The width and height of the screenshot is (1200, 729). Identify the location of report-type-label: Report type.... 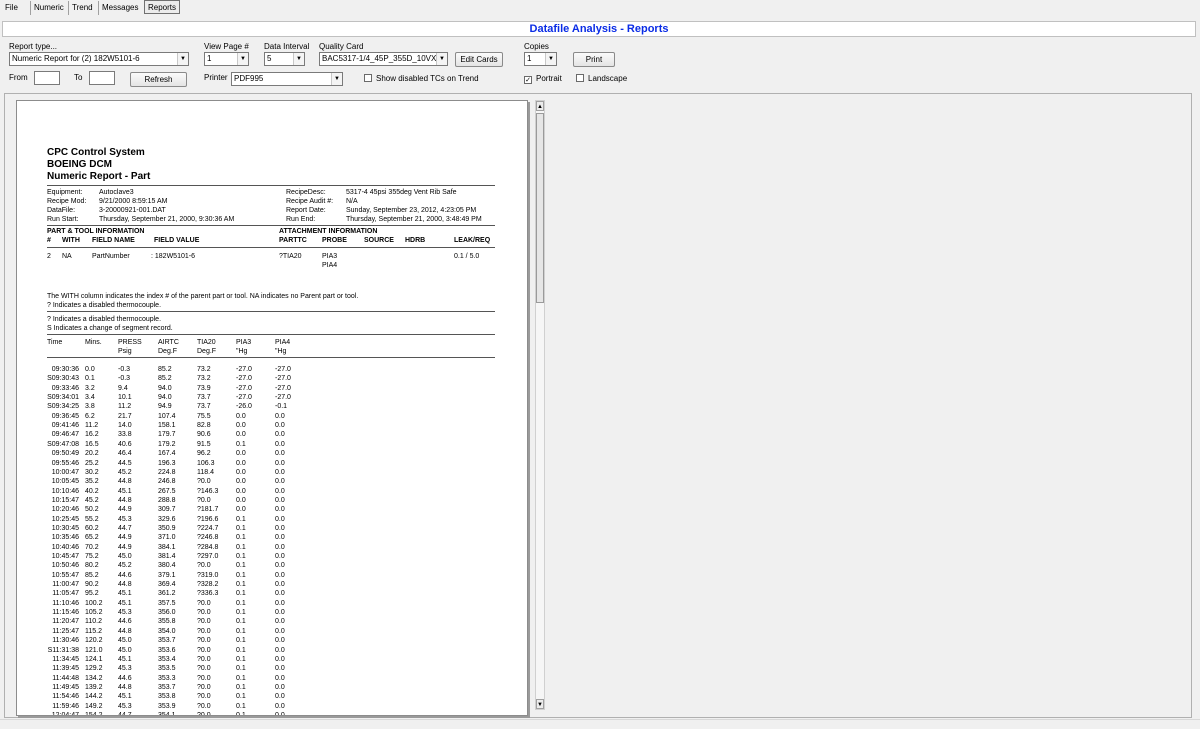
(33, 46).